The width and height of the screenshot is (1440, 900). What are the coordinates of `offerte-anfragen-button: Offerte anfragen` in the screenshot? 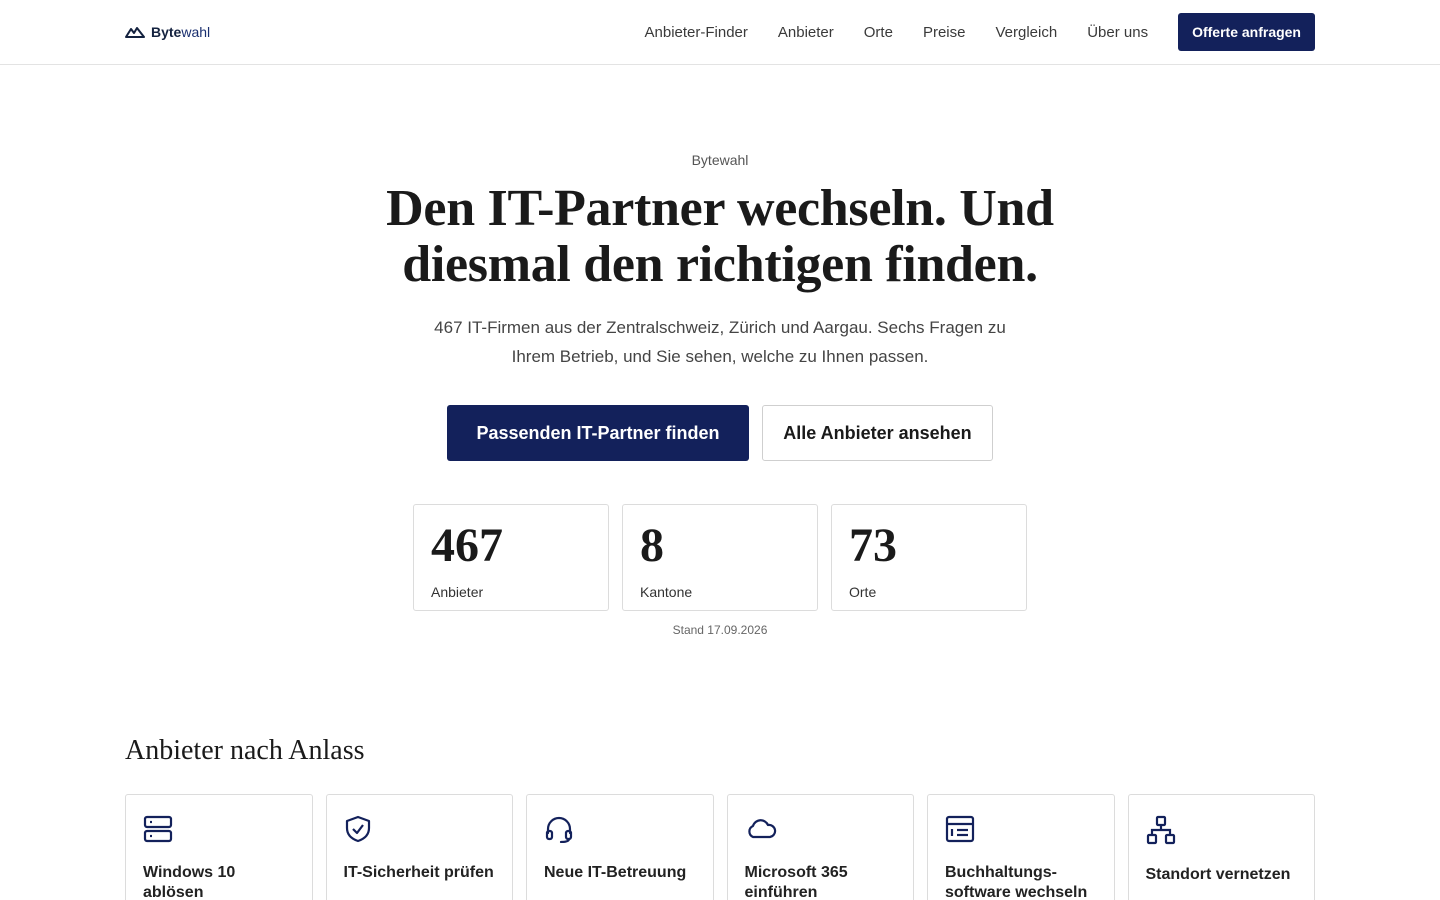 It's located at (1246, 32).